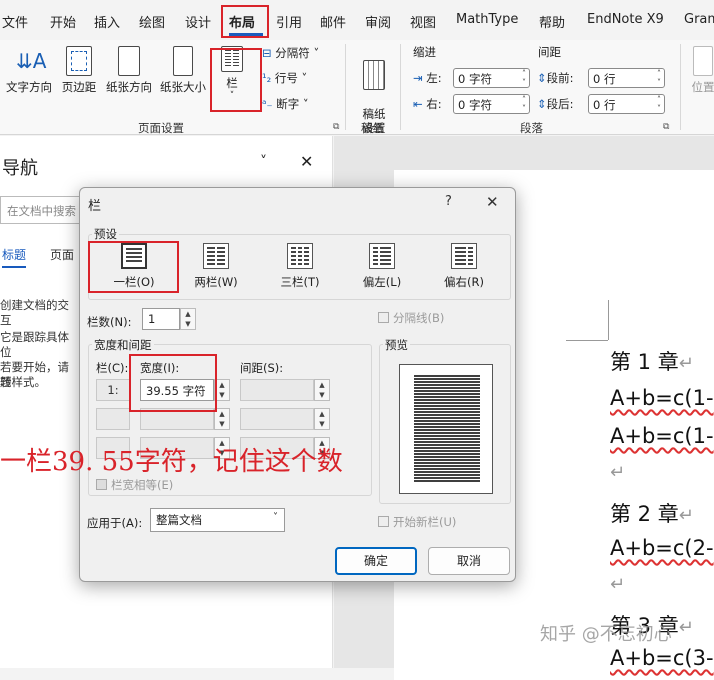  Describe the element at coordinates (79, 61) in the screenshot. I see `margins-icon` at that location.